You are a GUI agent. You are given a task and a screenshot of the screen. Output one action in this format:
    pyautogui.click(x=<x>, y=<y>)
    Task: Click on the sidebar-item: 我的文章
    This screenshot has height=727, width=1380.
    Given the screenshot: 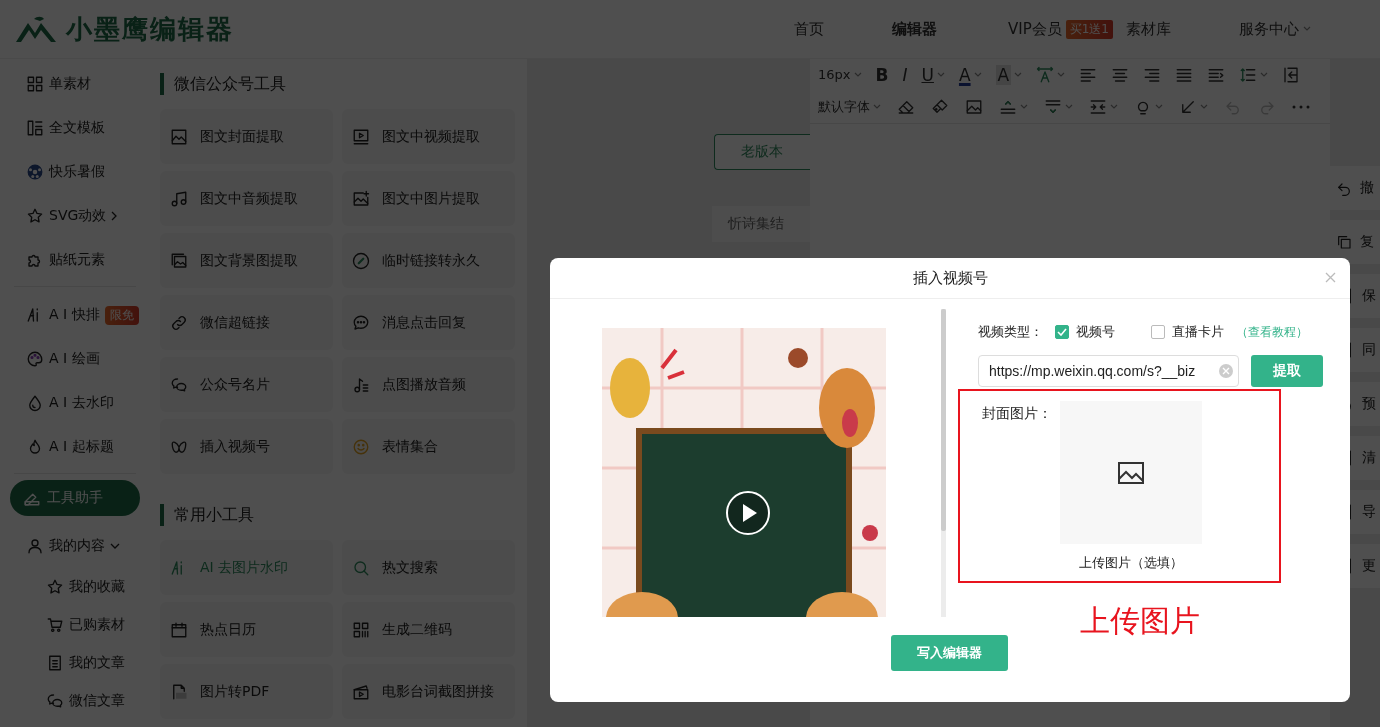 What is the action you would take?
    pyautogui.click(x=75, y=663)
    